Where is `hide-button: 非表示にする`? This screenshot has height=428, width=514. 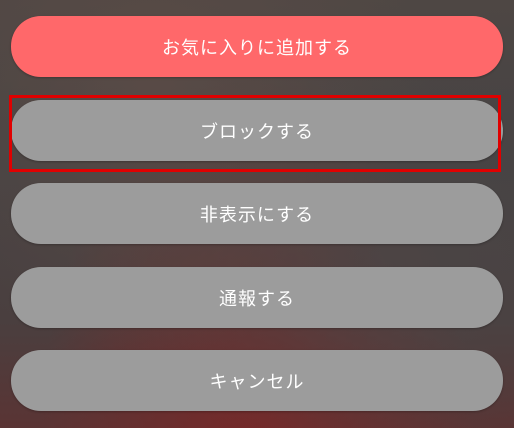 hide-button: 非表示にする is located at coordinates (257, 213).